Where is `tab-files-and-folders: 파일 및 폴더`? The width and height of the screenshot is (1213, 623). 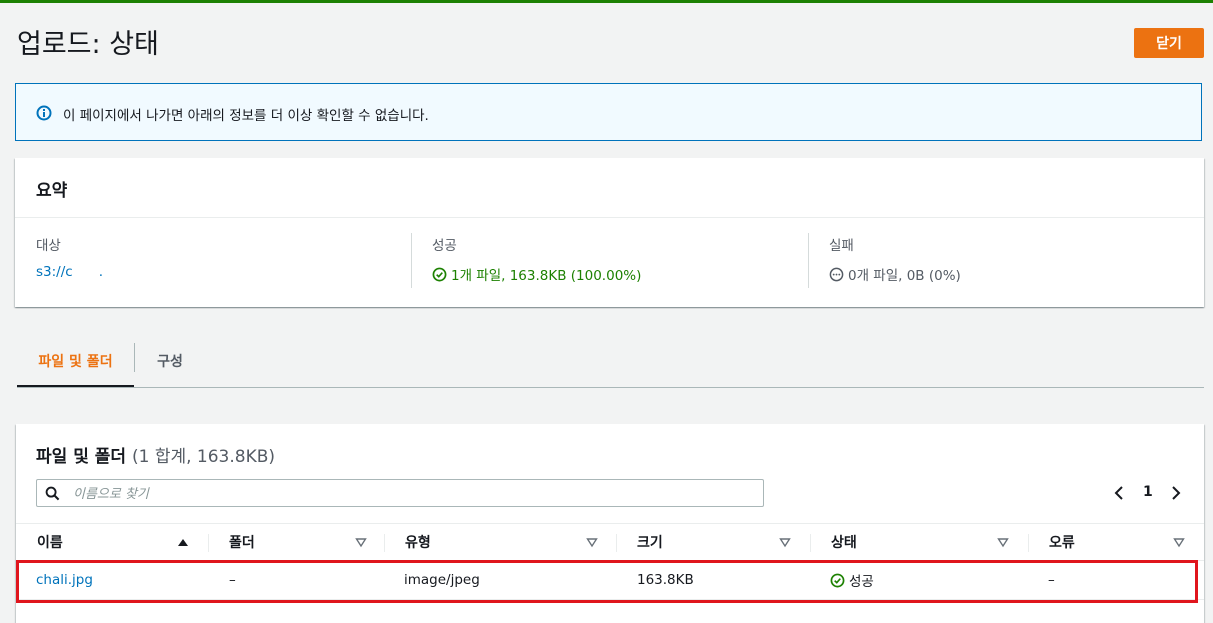 tab-files-and-folders: 파일 및 폴더 is located at coordinates (75, 362).